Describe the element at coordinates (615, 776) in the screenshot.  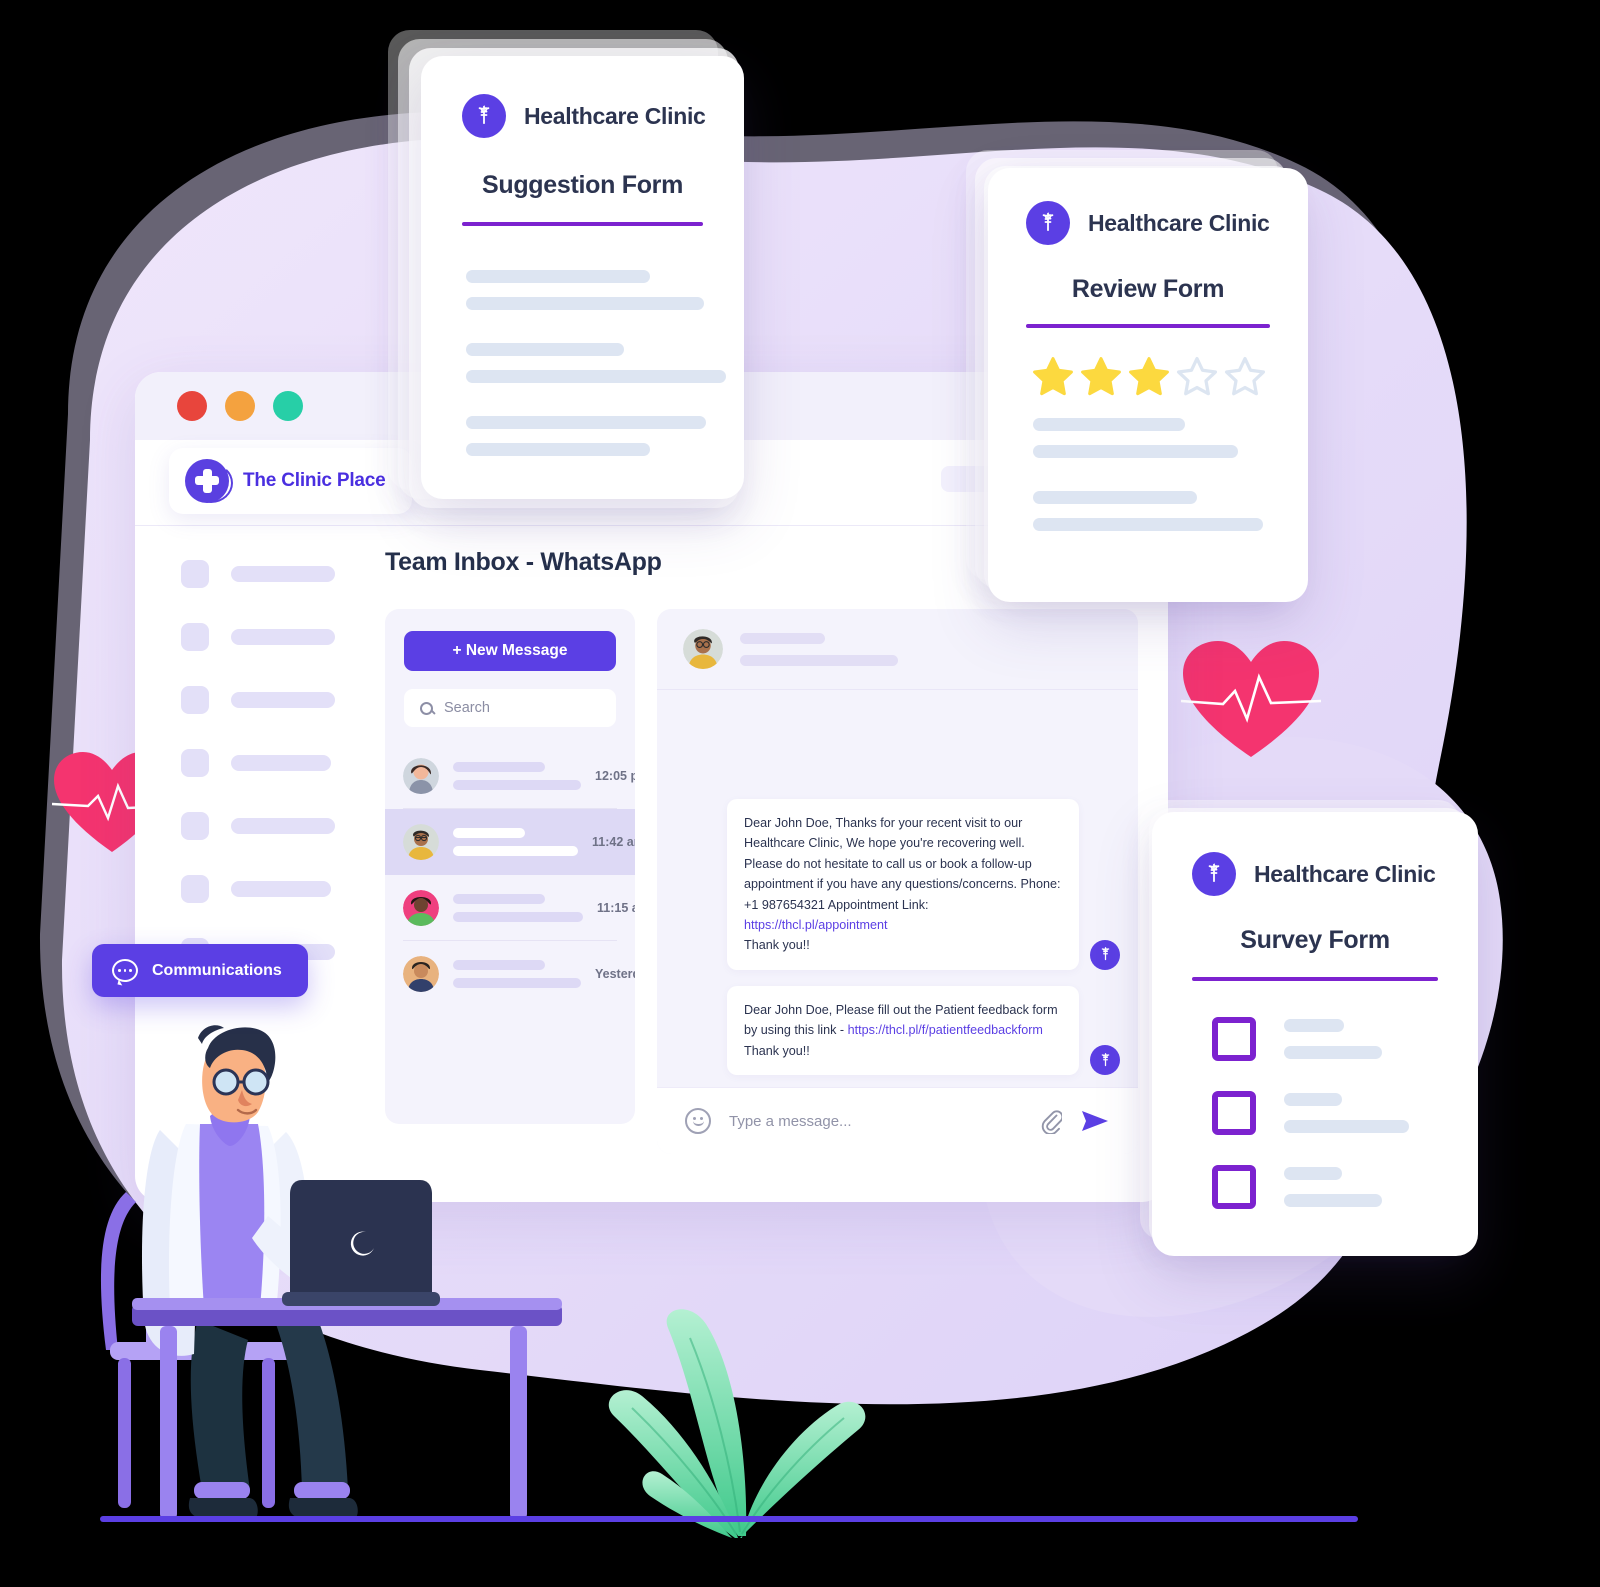
I see `list-item-time: 12:05 pm` at that location.